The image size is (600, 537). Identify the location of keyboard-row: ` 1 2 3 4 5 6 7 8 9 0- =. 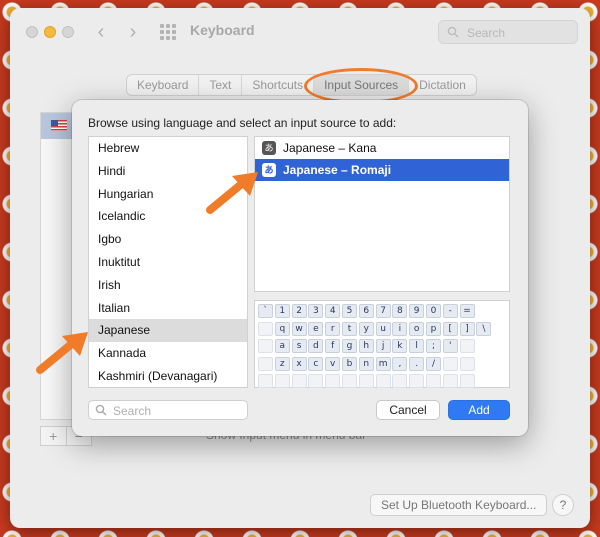
(383, 312).